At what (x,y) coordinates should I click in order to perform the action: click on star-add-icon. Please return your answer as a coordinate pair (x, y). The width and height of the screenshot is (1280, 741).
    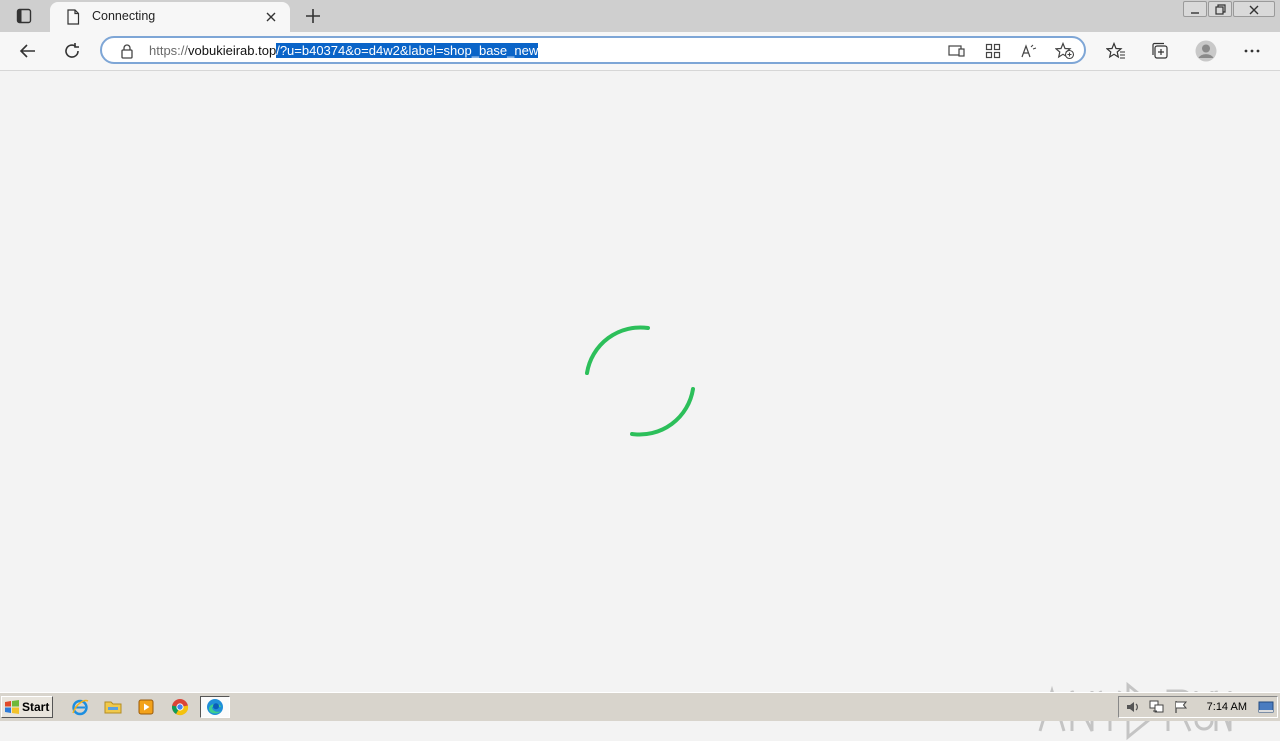
    Looking at the image, I should click on (1065, 51).